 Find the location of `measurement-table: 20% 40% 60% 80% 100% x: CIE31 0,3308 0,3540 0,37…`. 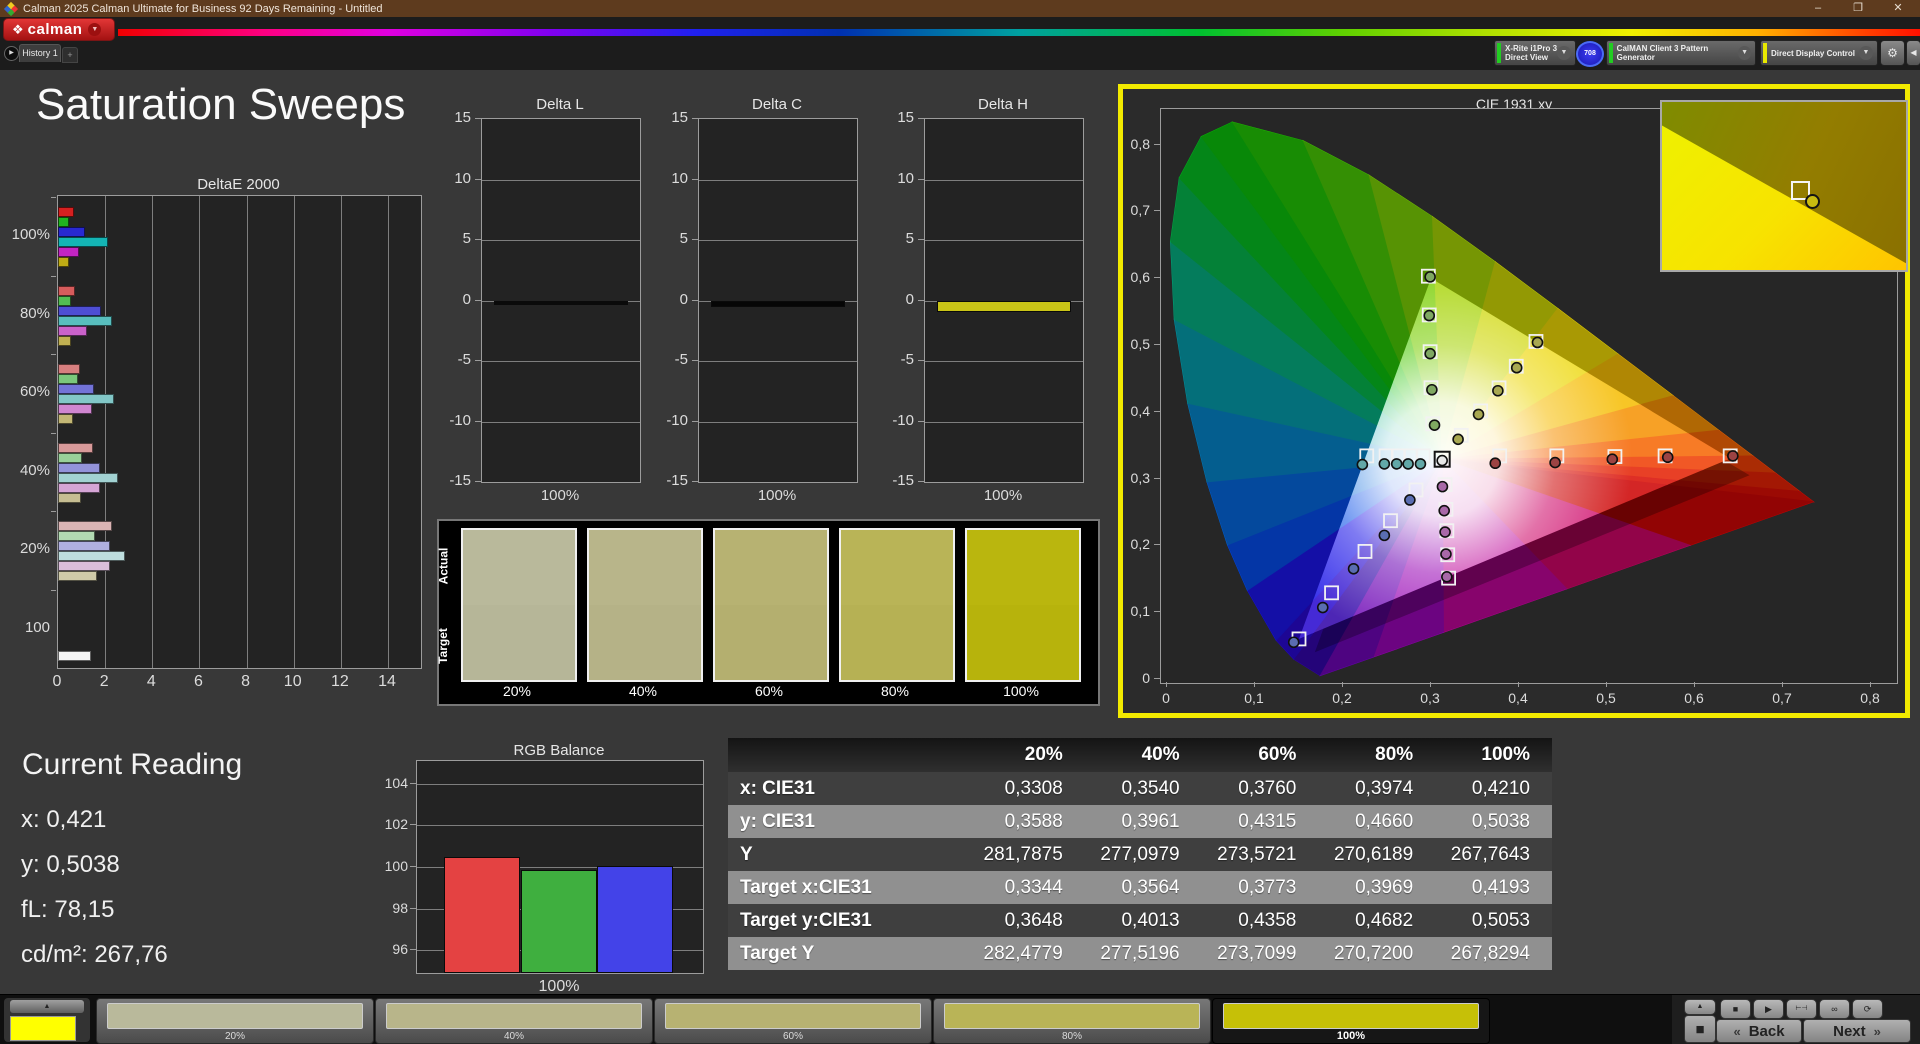

measurement-table: 20% 40% 60% 80% 100% x: CIE31 0,3308 0,3540 0,37… is located at coordinates (1140, 854).